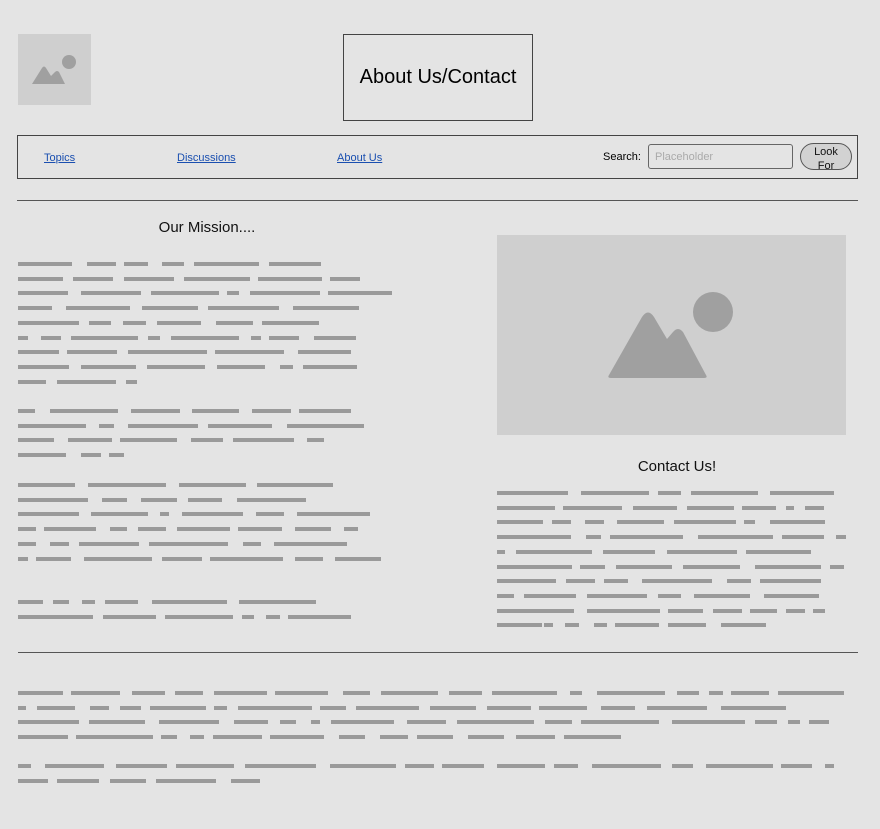 The image size is (880, 829). I want to click on nav-link-discussions: Discussions, so click(206, 158).